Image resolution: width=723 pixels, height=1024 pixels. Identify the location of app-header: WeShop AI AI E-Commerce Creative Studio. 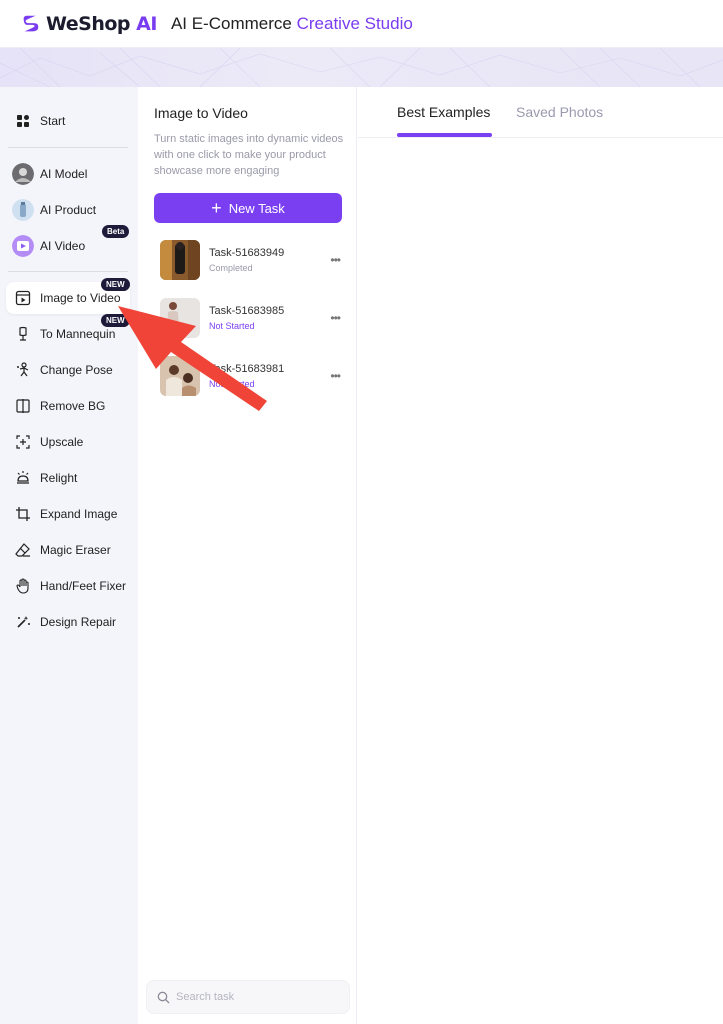
(361, 24).